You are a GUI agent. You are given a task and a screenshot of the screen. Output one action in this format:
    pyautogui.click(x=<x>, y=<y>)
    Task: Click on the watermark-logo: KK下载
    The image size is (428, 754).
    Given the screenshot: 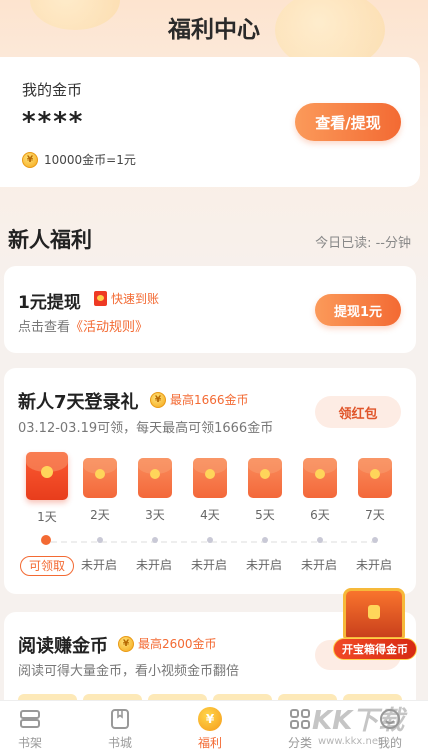 What is the action you would take?
    pyautogui.click(x=358, y=721)
    